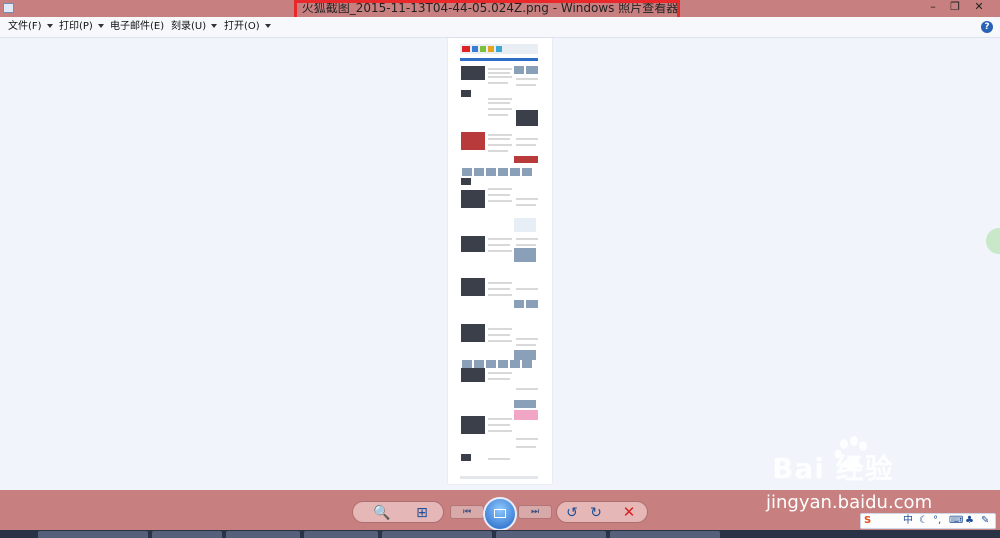 This screenshot has height=538, width=1000. Describe the element at coordinates (25, 26) in the screenshot. I see `menu-file-label: 文件(F)` at that location.